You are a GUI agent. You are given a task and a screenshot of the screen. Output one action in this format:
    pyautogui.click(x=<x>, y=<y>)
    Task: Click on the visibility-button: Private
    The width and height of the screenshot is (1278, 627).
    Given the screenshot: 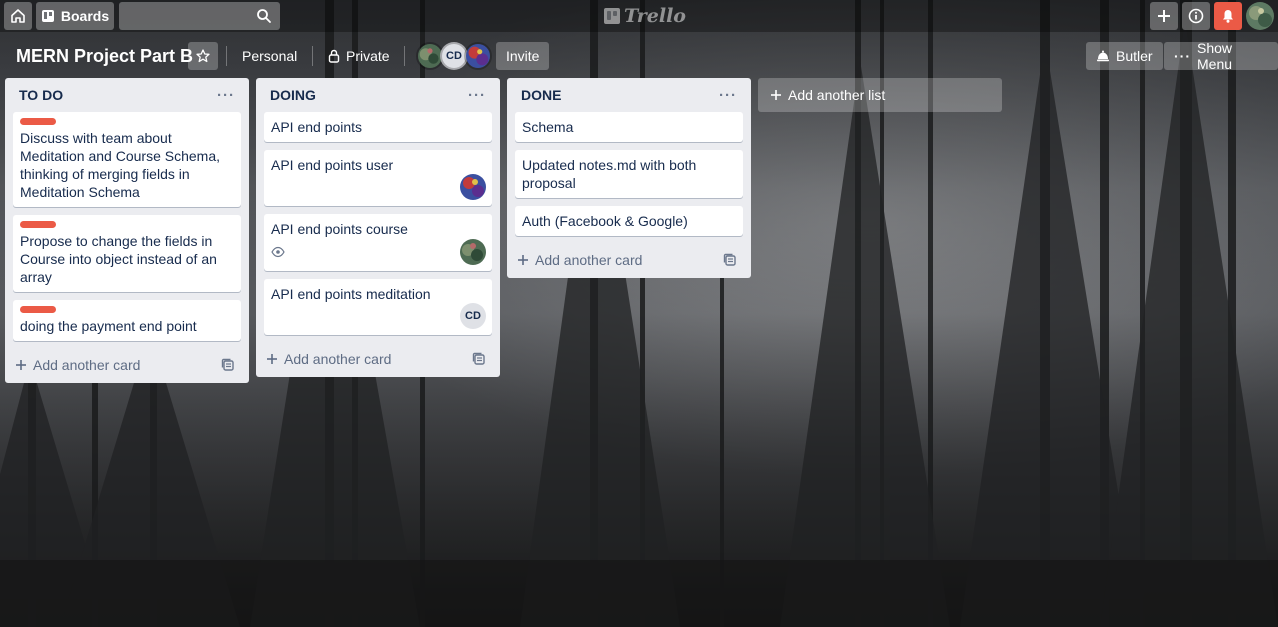 What is the action you would take?
    pyautogui.click(x=359, y=56)
    